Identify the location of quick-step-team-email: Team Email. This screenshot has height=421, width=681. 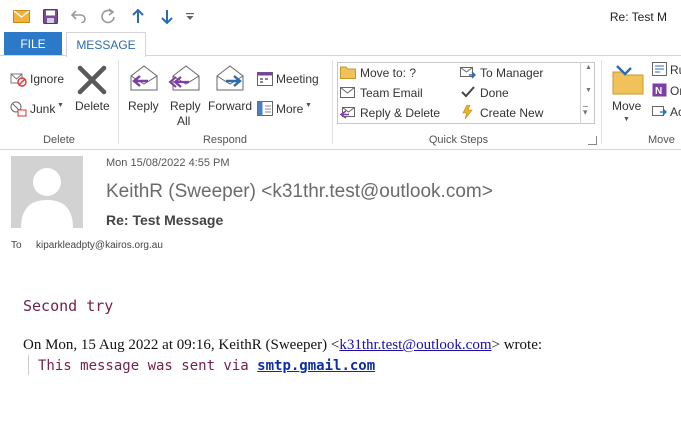
(397, 93).